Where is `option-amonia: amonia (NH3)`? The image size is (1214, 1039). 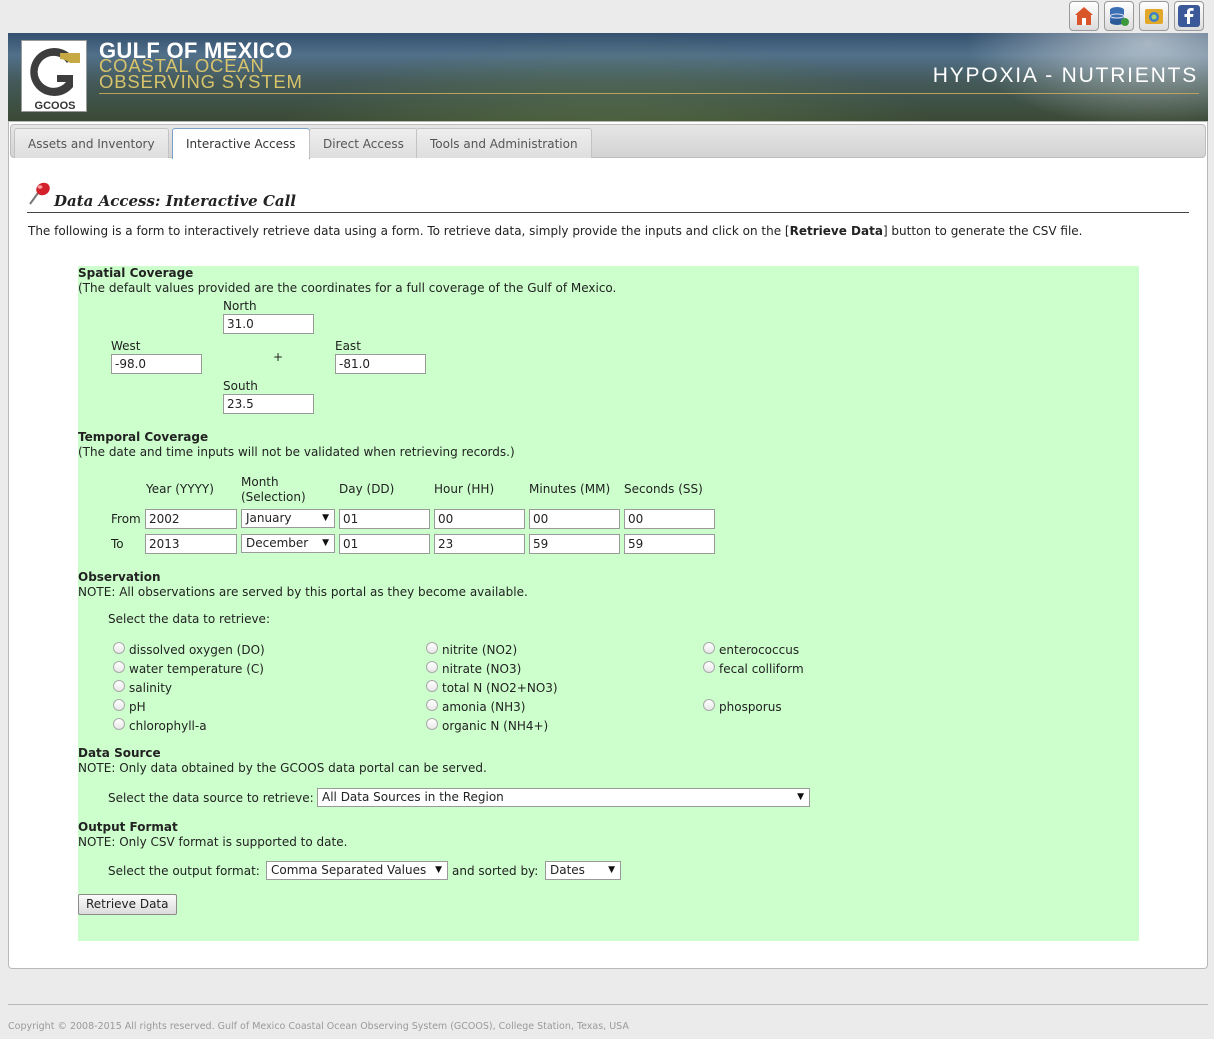 option-amonia: amonia (NH3) is located at coordinates (484, 707).